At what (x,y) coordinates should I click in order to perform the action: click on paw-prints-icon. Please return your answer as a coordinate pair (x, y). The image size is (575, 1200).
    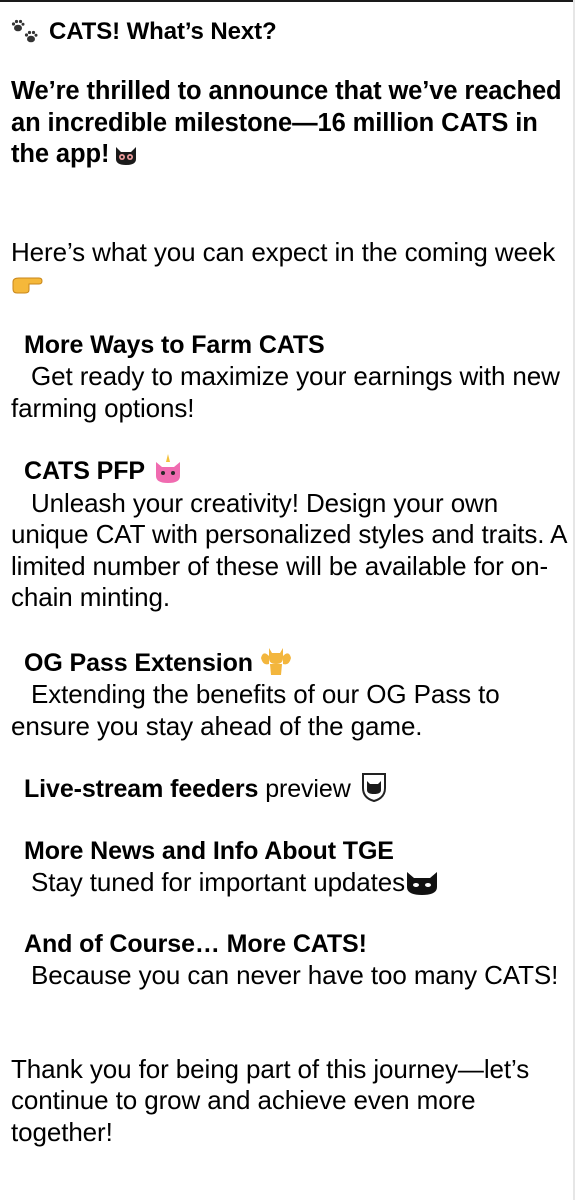
    Looking at the image, I should click on (24, 31).